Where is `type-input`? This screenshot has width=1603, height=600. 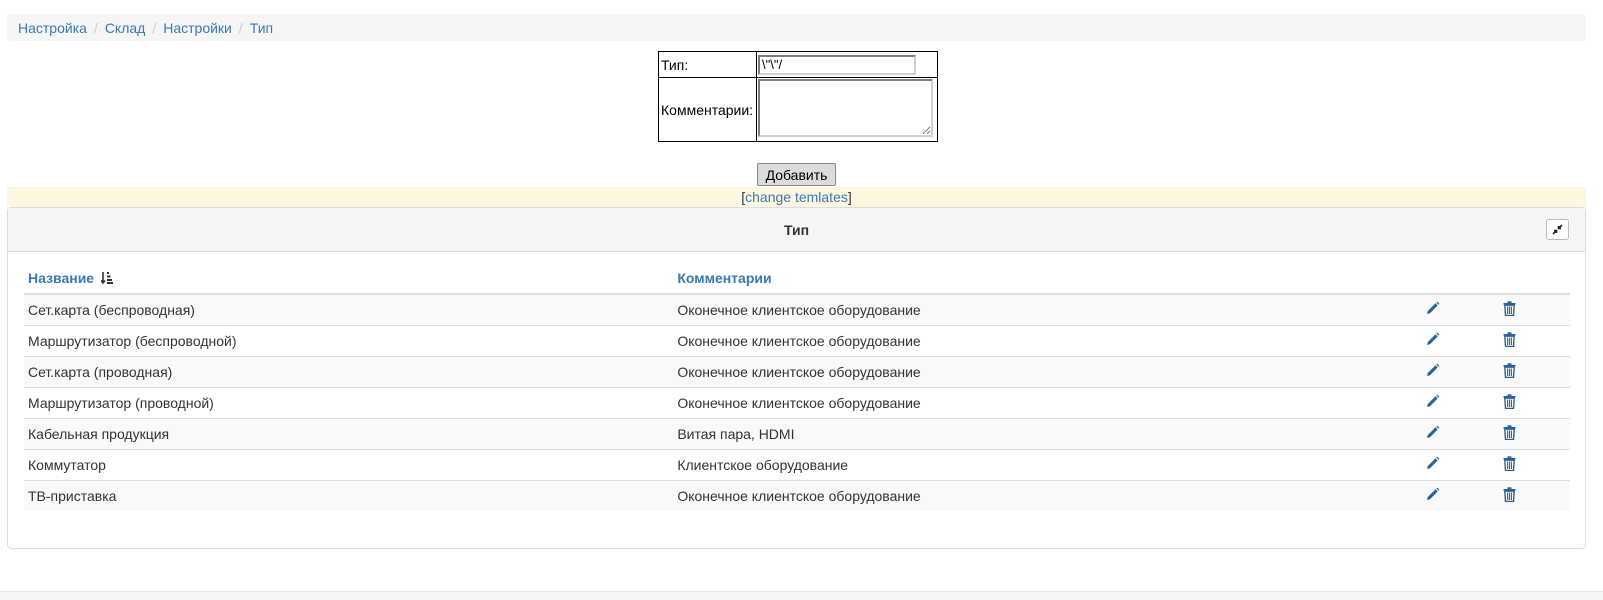
type-input is located at coordinates (837, 64).